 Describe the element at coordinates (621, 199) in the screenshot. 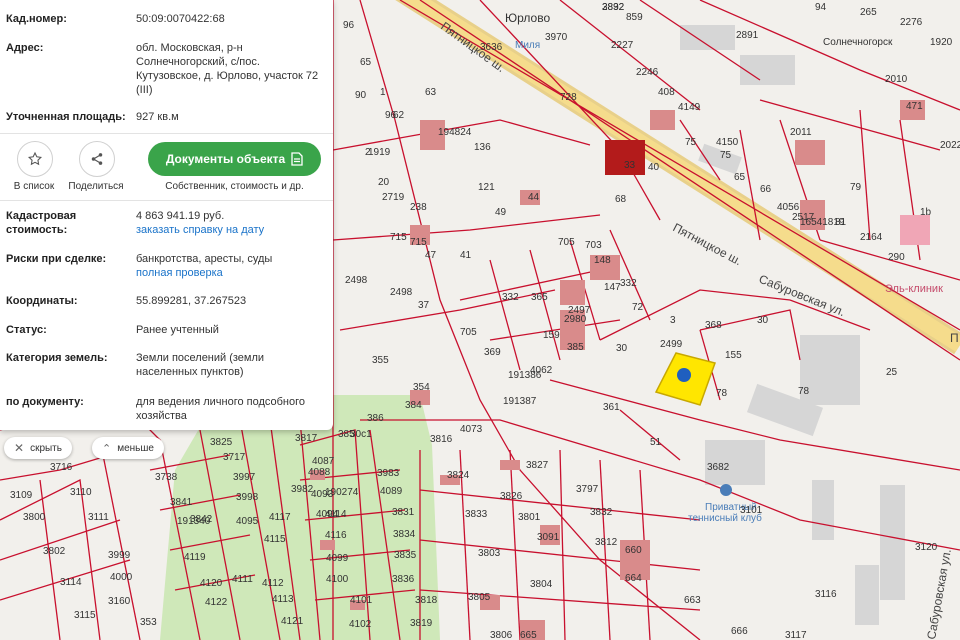

I see `parcel-number-label: 68` at that location.